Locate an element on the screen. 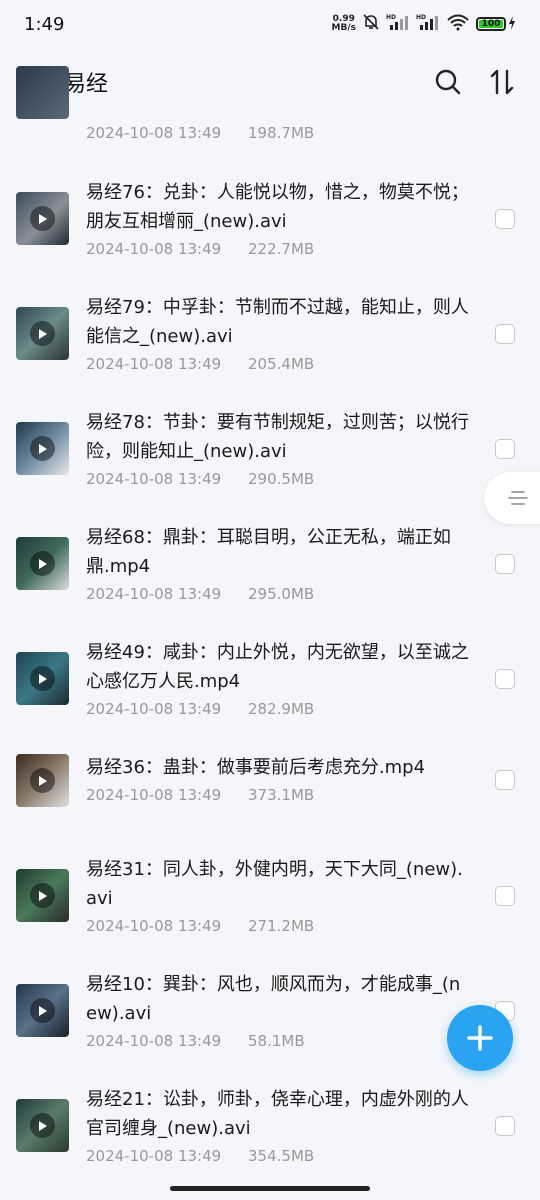 This screenshot has width=540, height=1200. item-size: 271.2MB is located at coordinates (281, 926).